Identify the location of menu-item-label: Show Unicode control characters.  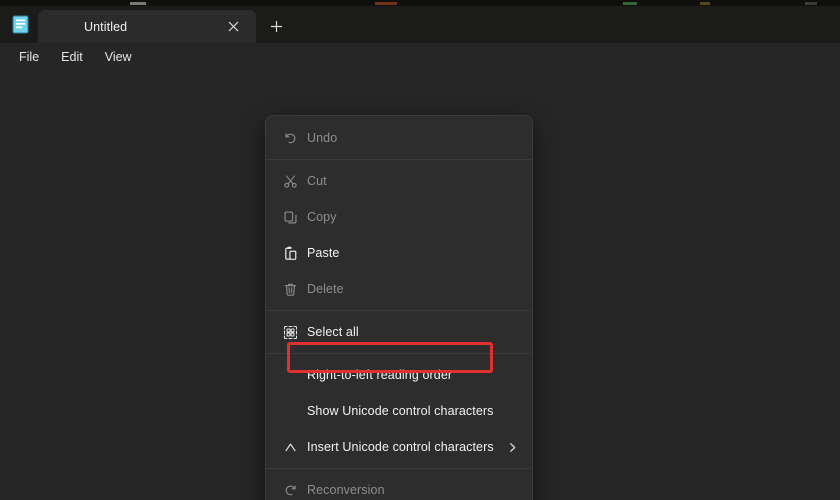
(400, 411).